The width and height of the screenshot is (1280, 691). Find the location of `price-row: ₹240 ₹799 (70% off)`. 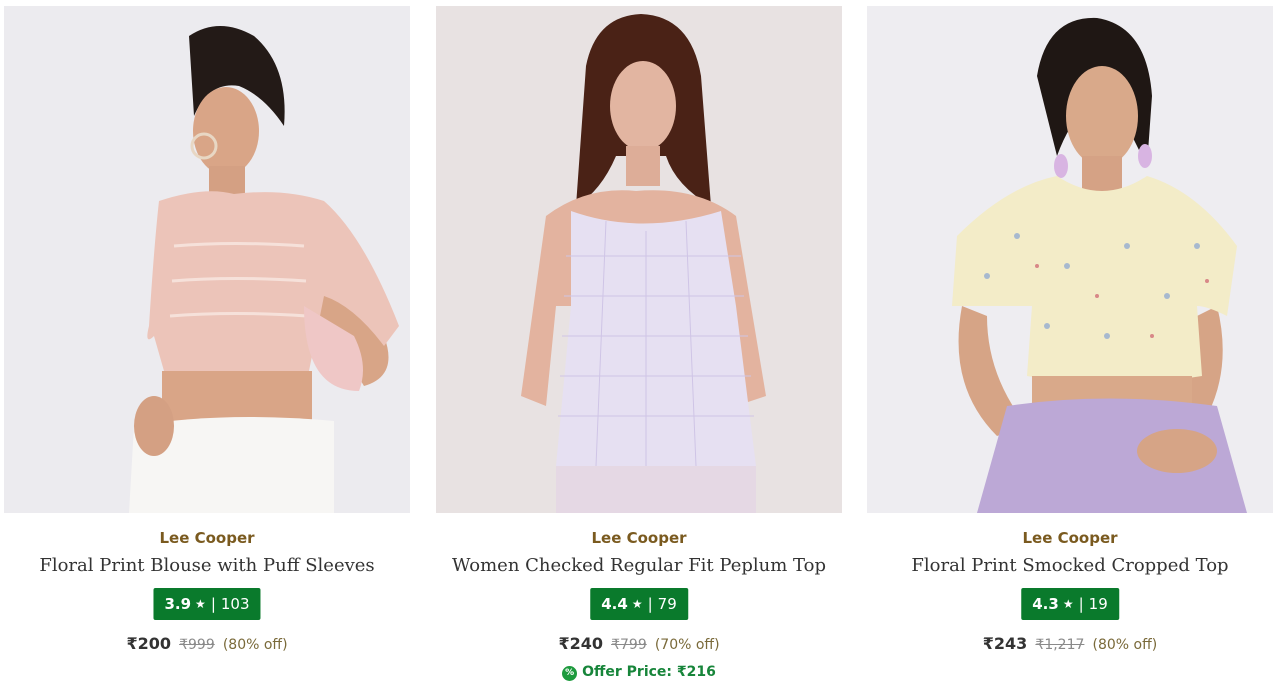

price-row: ₹240 ₹799 (70% off) is located at coordinates (639, 643).